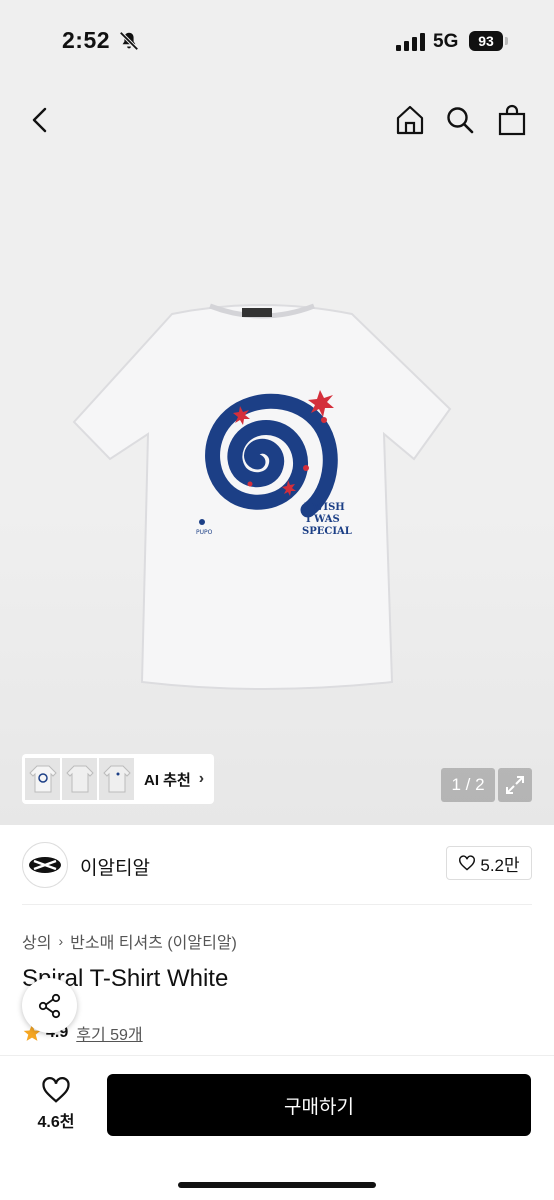 The width and height of the screenshot is (554, 1200). What do you see at coordinates (277, 866) in the screenshot?
I see `brand-row: 이알티알 5.2만` at bounding box center [277, 866].